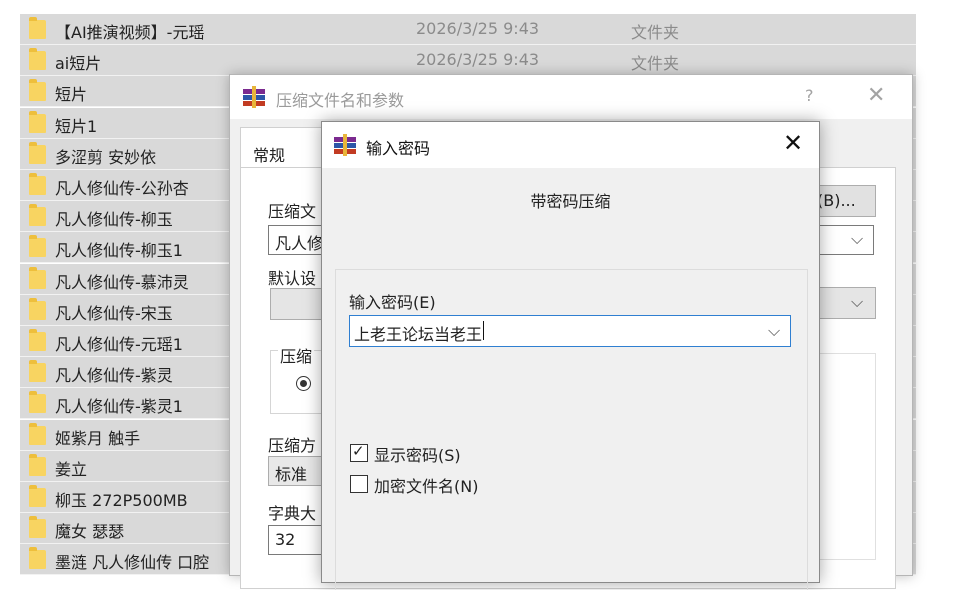 The width and height of the screenshot is (960, 590). Describe the element at coordinates (130, 32) in the screenshot. I see `file-name: 【AI推演视频】-元瑶` at that location.